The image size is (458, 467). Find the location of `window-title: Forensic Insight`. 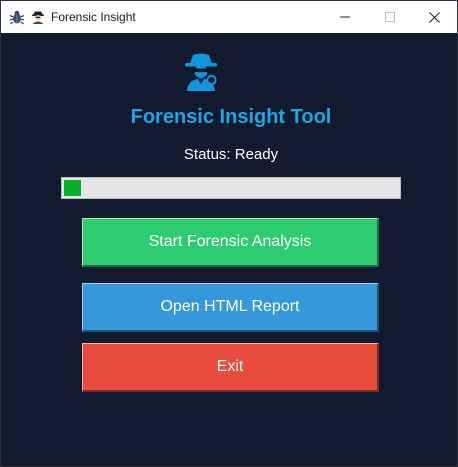

window-title: Forensic Insight is located at coordinates (93, 17).